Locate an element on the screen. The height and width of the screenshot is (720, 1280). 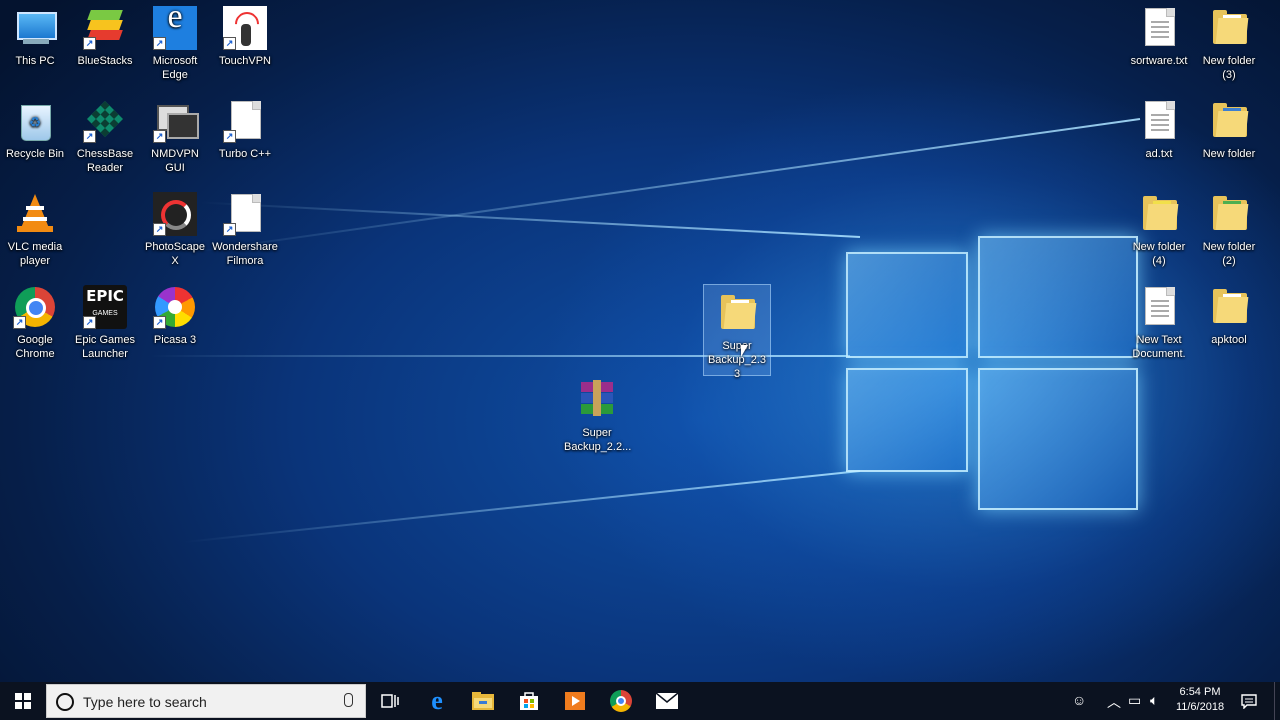
clock-date: 11/6/2018 is located at coordinates (1200, 707).